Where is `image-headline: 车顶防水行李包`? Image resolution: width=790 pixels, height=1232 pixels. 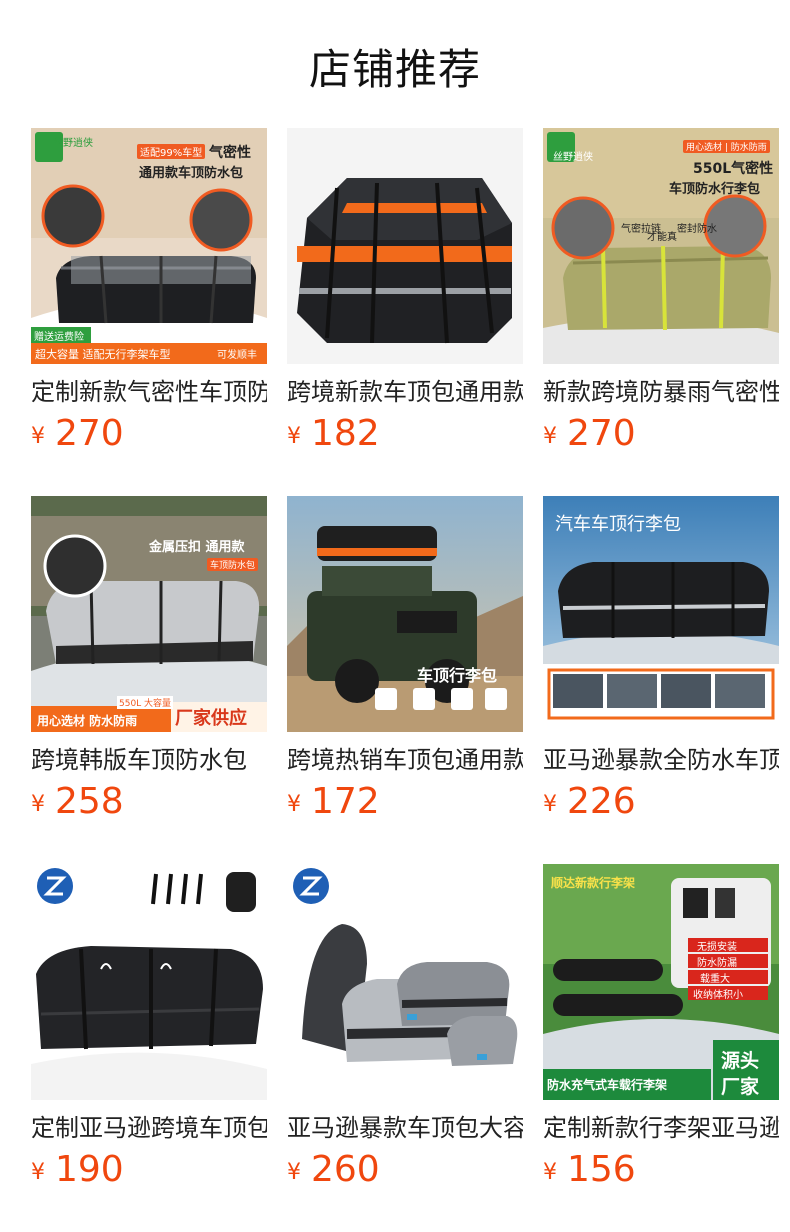
image-headline: 车顶防水行李包 is located at coordinates (715, 189).